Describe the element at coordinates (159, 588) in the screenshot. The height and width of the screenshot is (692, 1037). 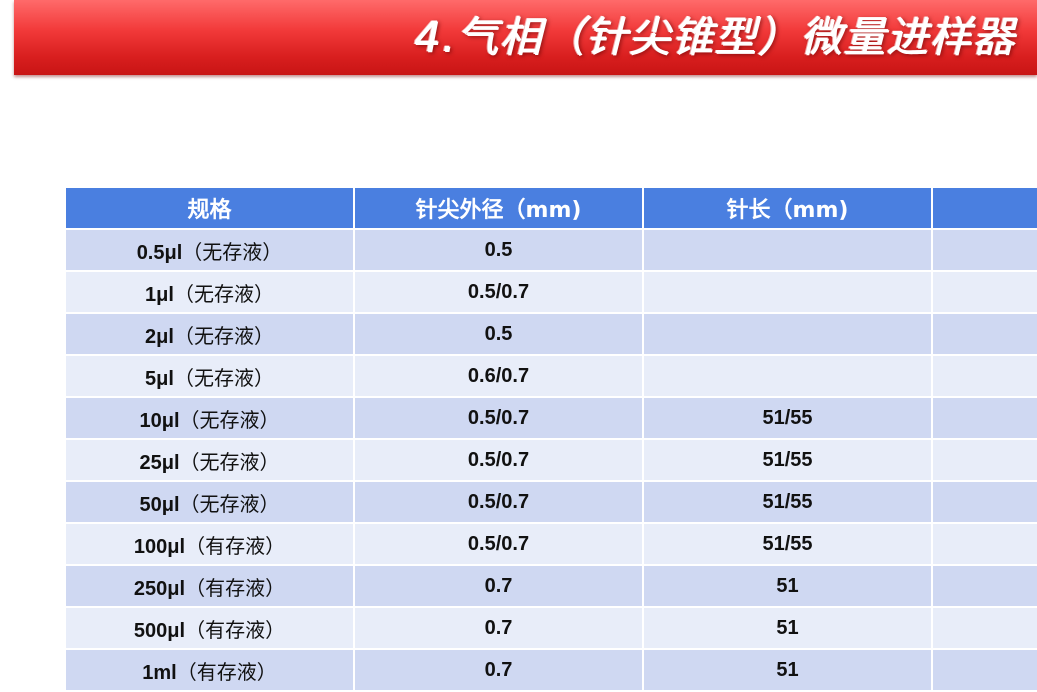
I see `capacity-value: 250μl` at that location.